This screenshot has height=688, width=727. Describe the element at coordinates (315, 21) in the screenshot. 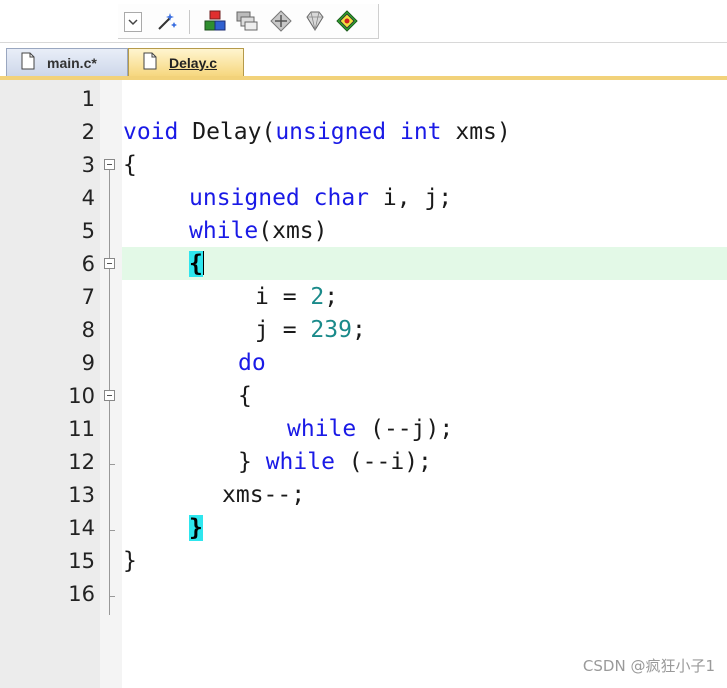

I see `gem-icon` at that location.